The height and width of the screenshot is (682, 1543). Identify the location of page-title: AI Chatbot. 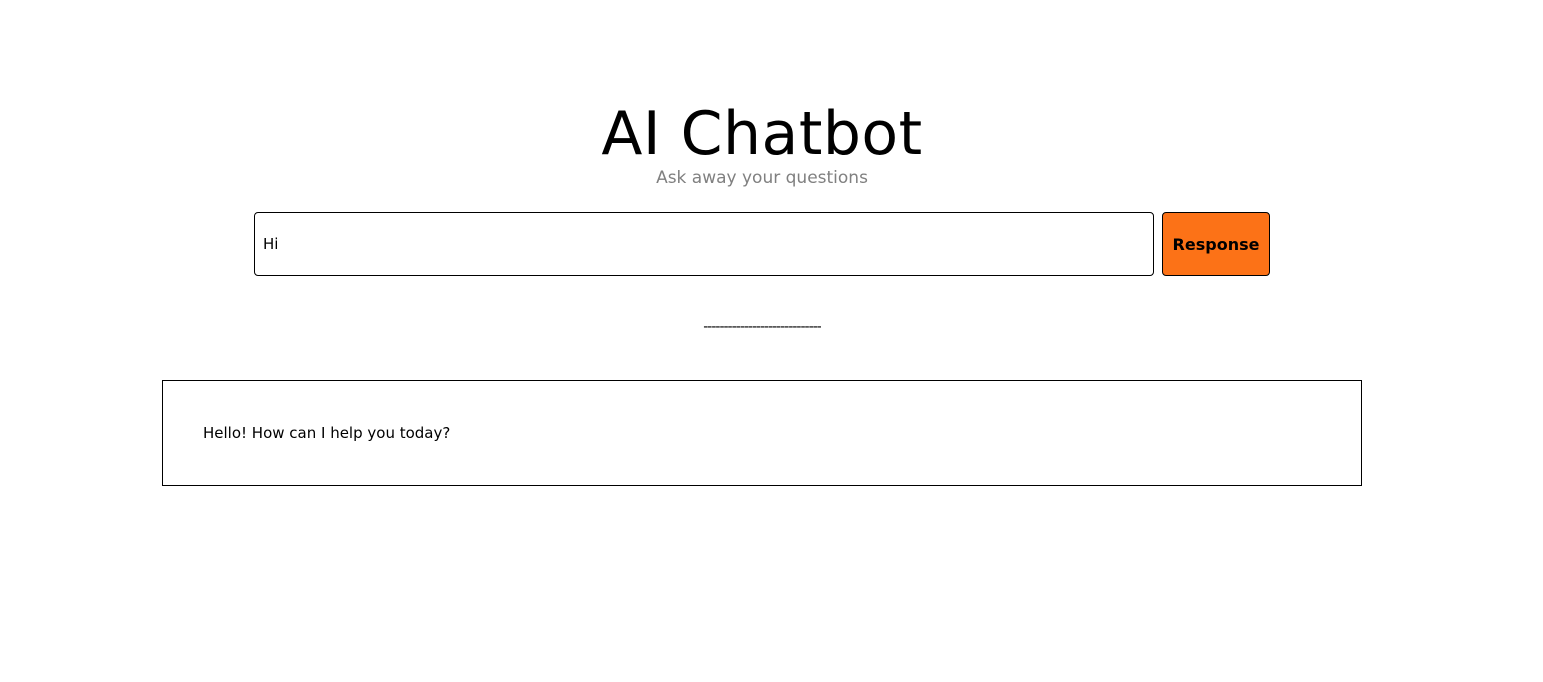
(762, 134).